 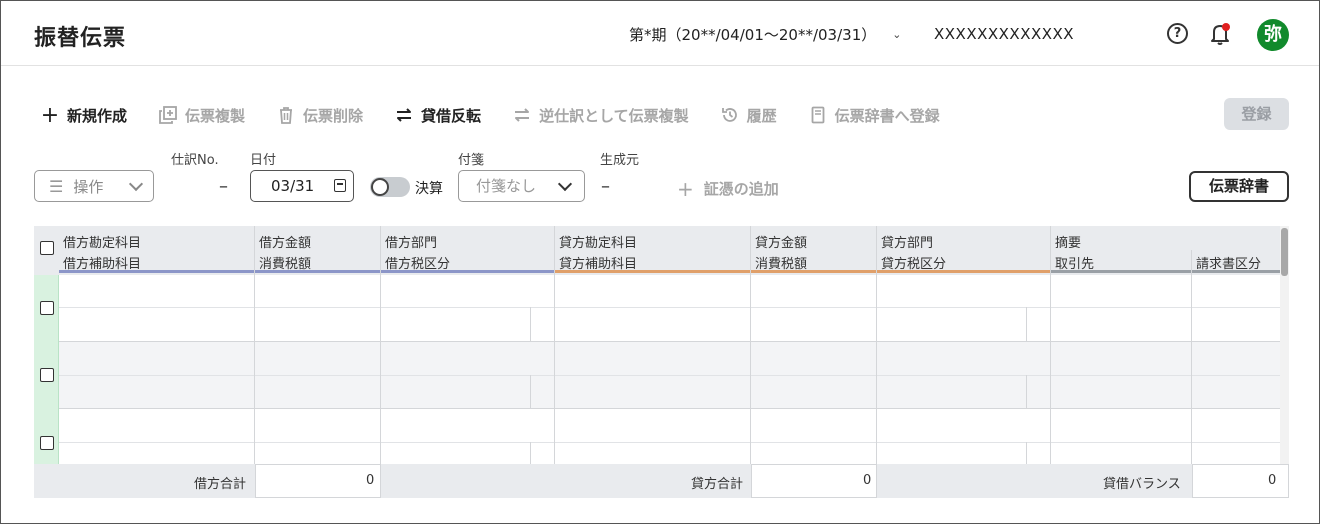 I want to click on add-evidence-button: + 証憑の追加, so click(x=728, y=188).